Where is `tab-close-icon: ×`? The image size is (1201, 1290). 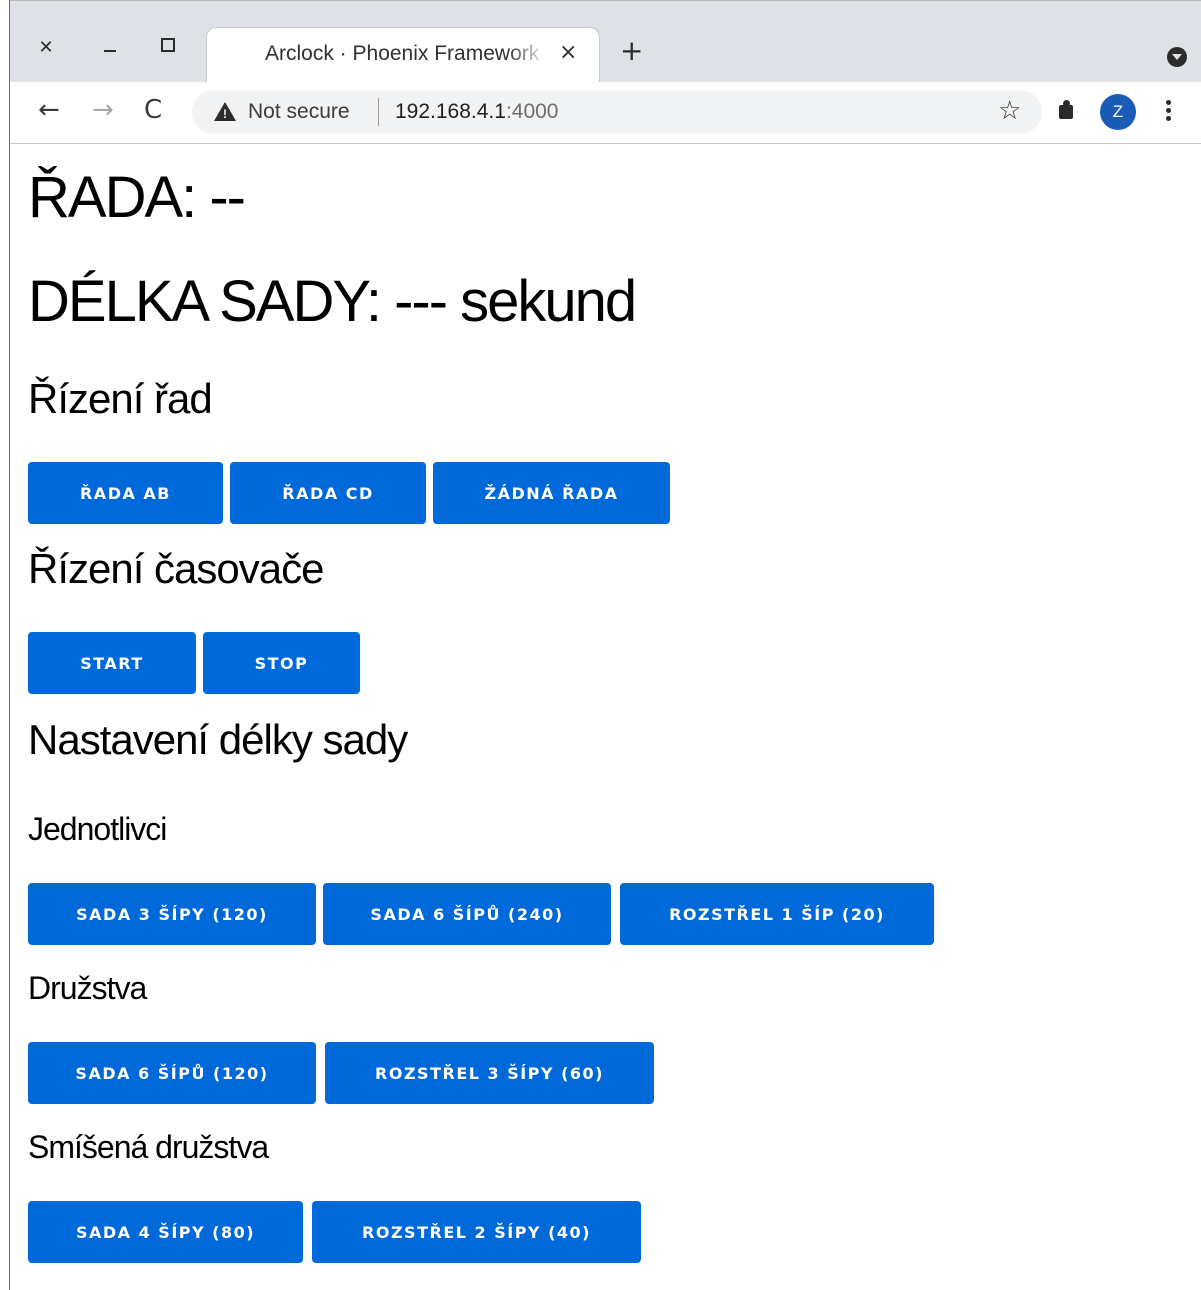
tab-close-icon: × is located at coordinates (568, 52).